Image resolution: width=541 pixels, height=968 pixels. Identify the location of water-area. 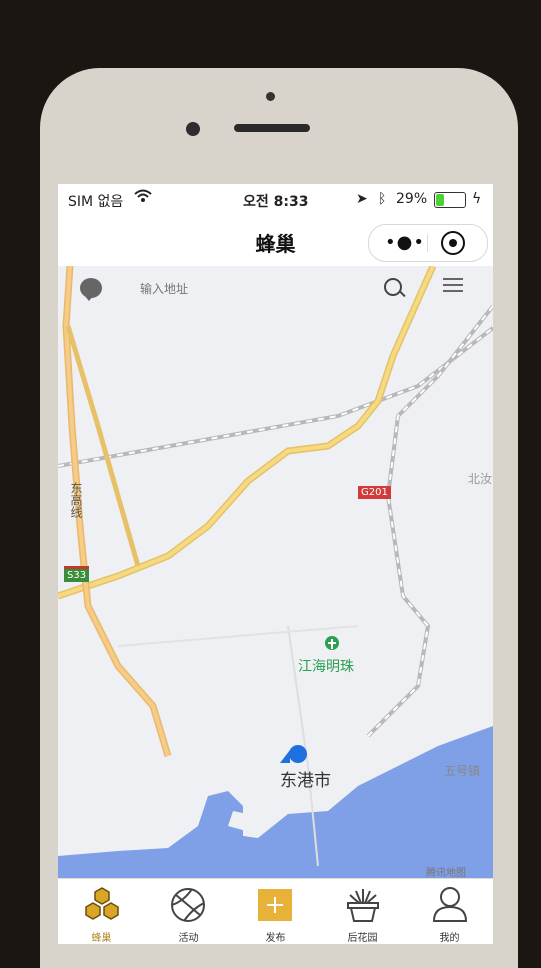
(275, 802).